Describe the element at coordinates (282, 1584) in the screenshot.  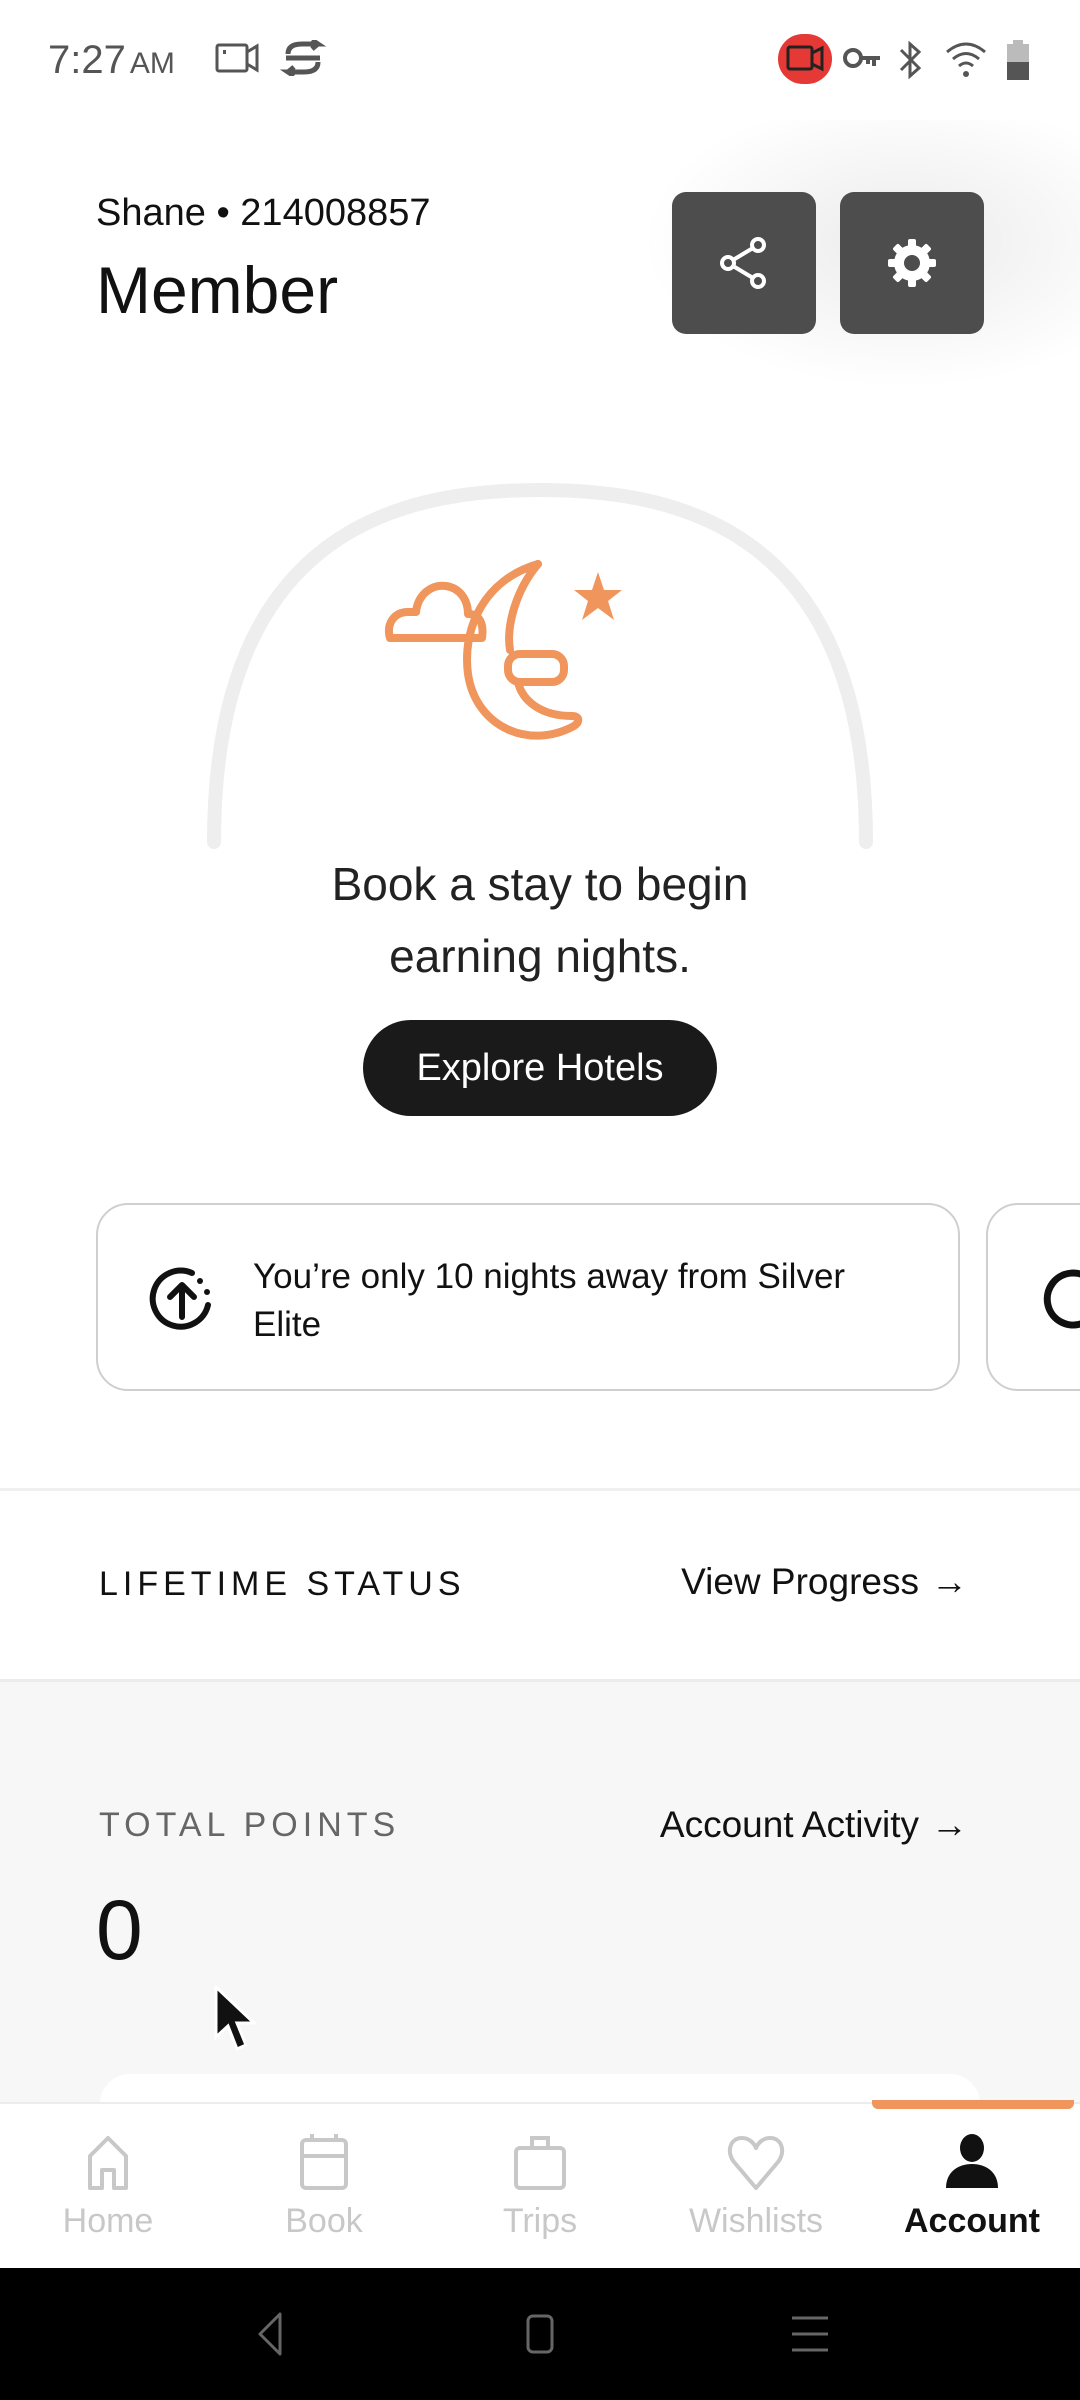
I see `lifetime-status-label: LIFETIME STATUS` at that location.